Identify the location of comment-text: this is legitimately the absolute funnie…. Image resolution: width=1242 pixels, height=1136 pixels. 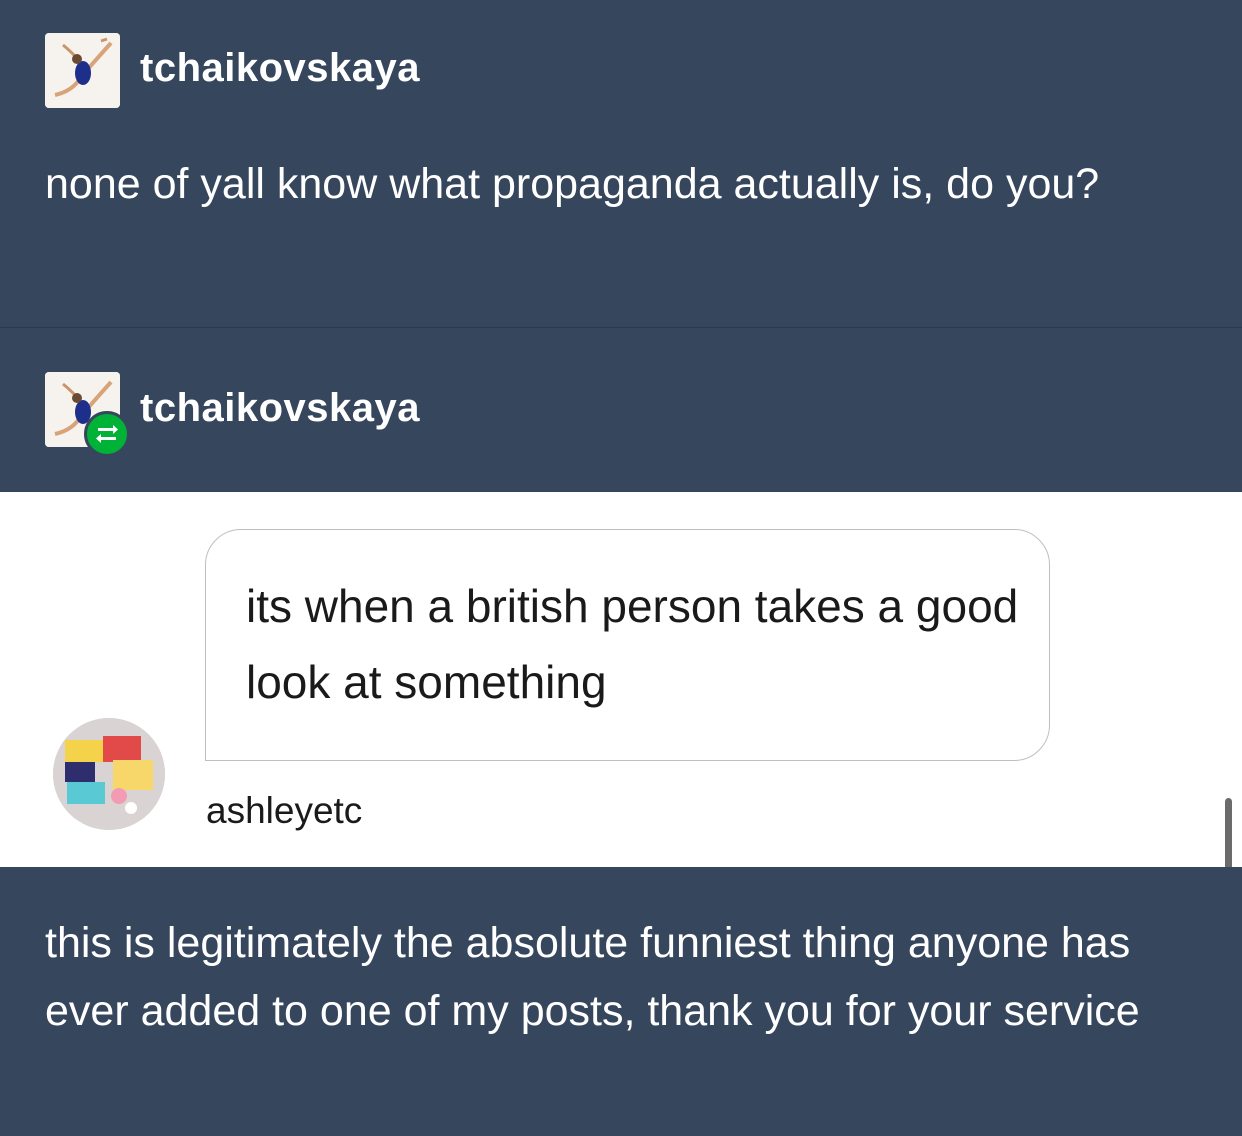
(592, 977).